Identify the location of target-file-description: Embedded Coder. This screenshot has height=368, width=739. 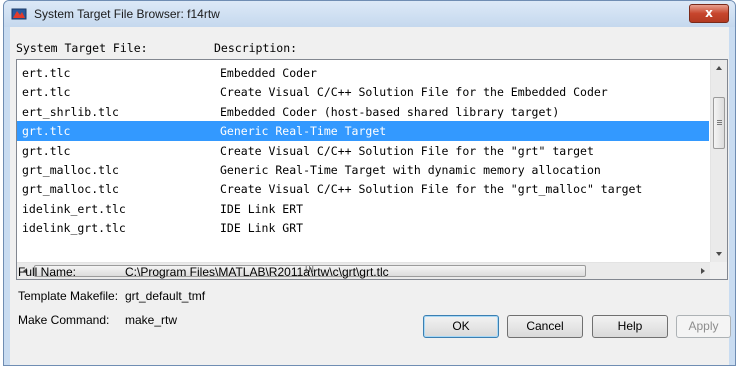
(268, 73).